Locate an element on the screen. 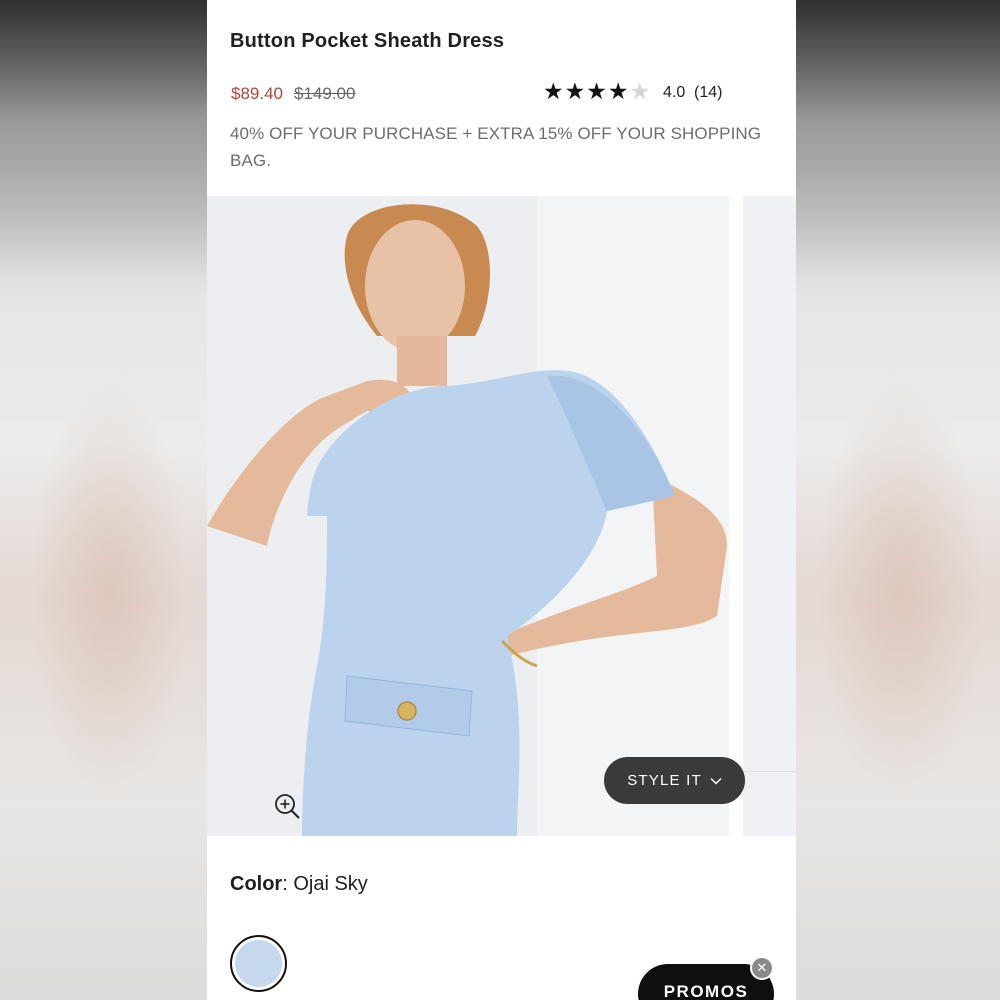 This screenshot has width=1000, height=1000. rating-stars: ★ ★ ★ ★ ★ is located at coordinates (596, 91).